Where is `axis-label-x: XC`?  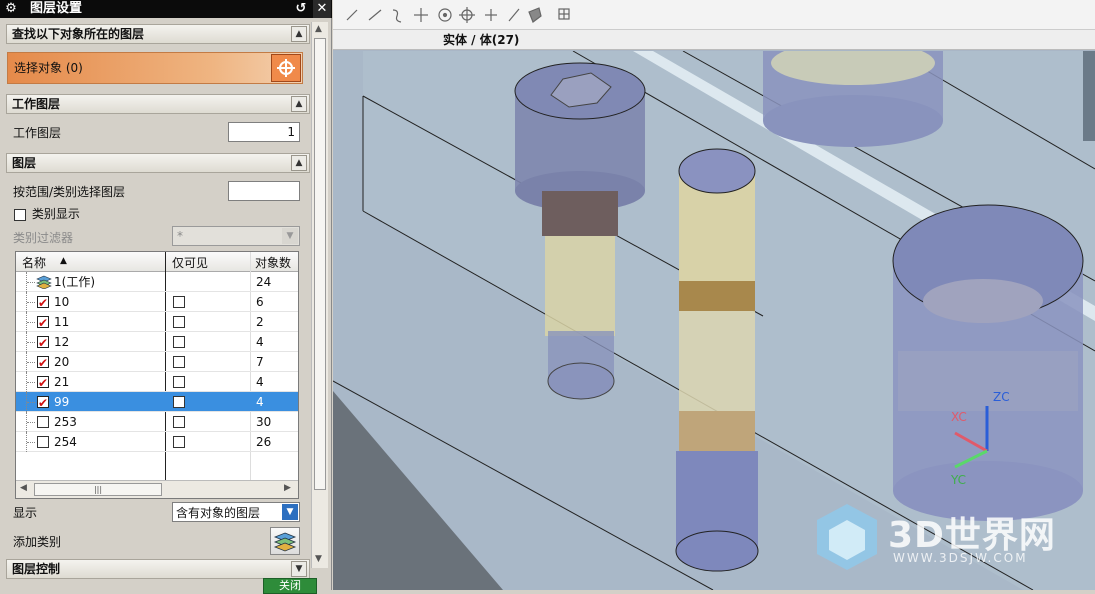 axis-label-x: XC is located at coordinates (959, 417).